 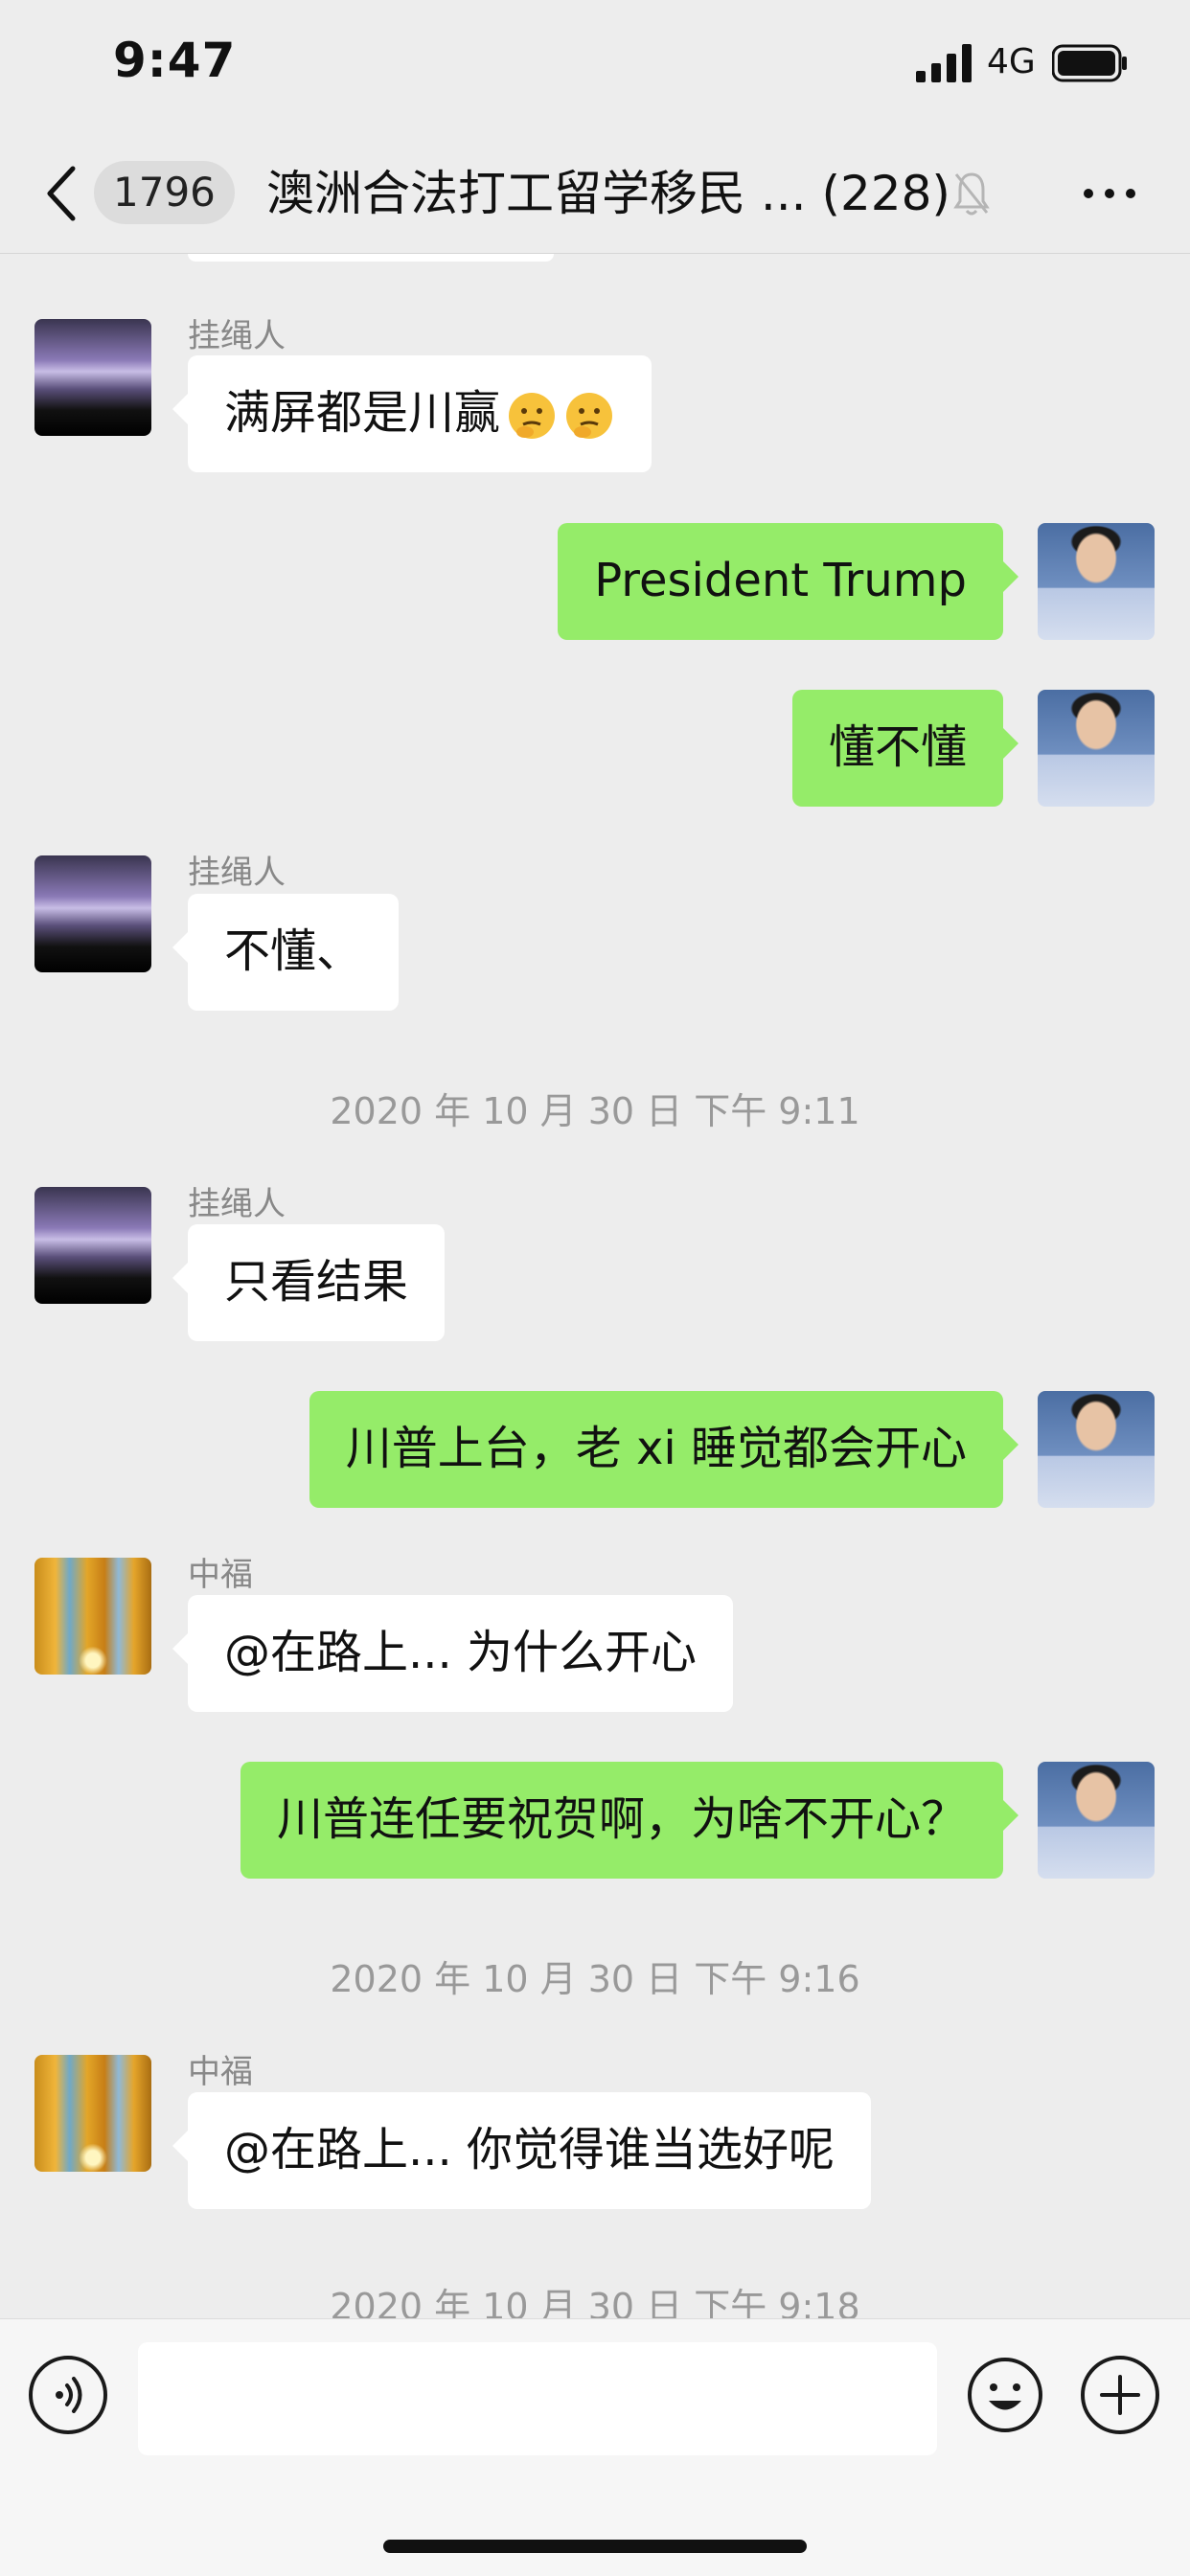 I want to click on message-bubble: 只看结果, so click(x=309, y=1282).